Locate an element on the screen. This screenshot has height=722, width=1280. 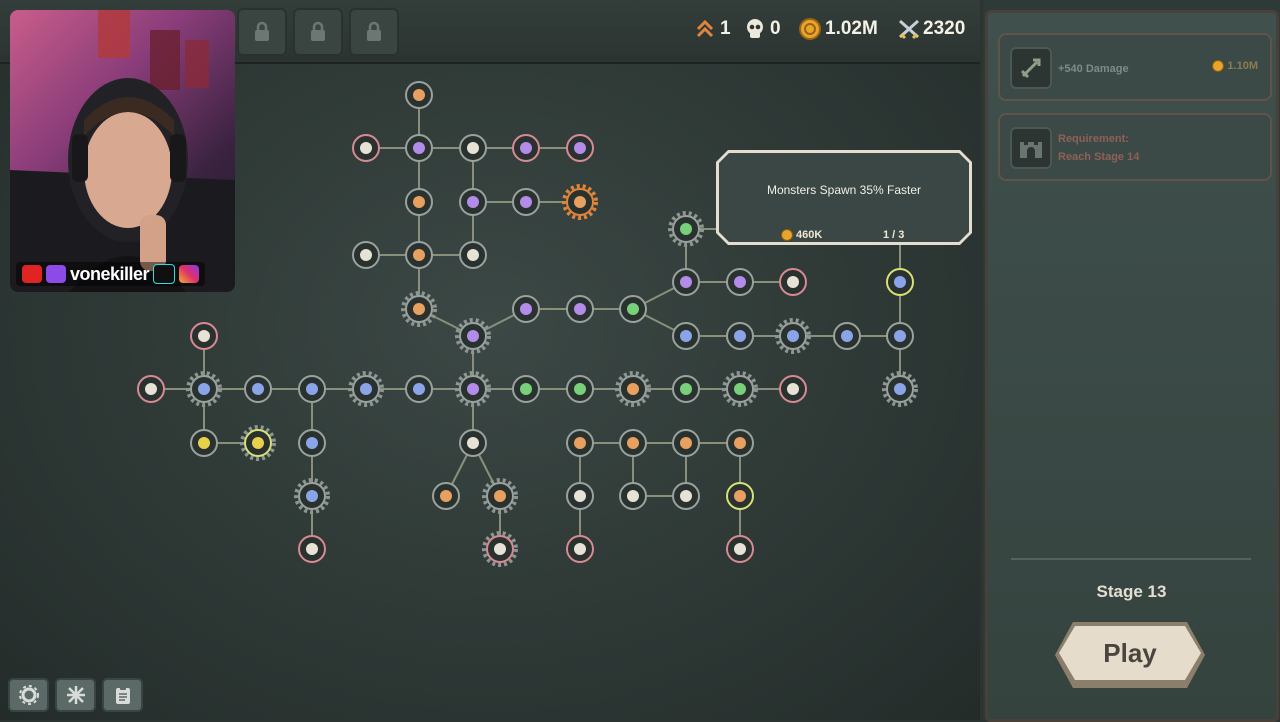
clipboard-icon is located at coordinates (122, 695).